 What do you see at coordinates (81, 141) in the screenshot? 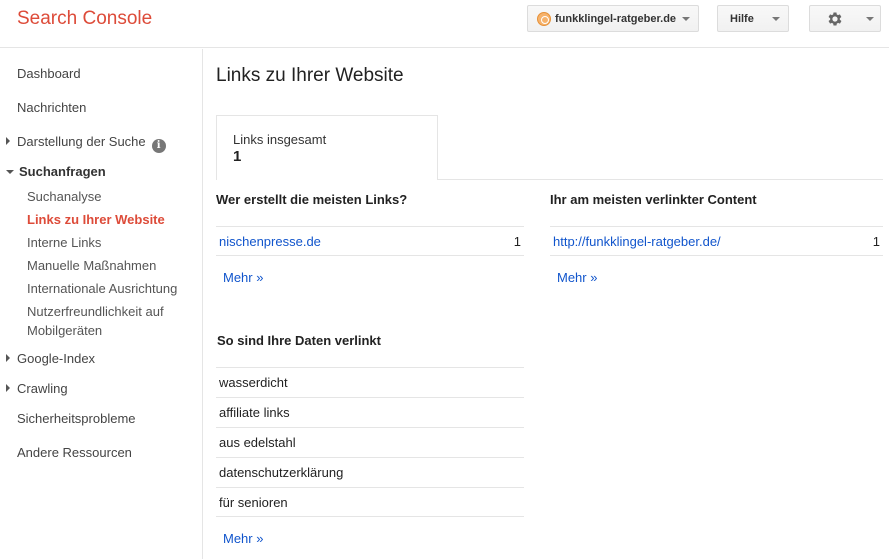
I see `sidebar-item-label: Darstellung der Suche` at bounding box center [81, 141].